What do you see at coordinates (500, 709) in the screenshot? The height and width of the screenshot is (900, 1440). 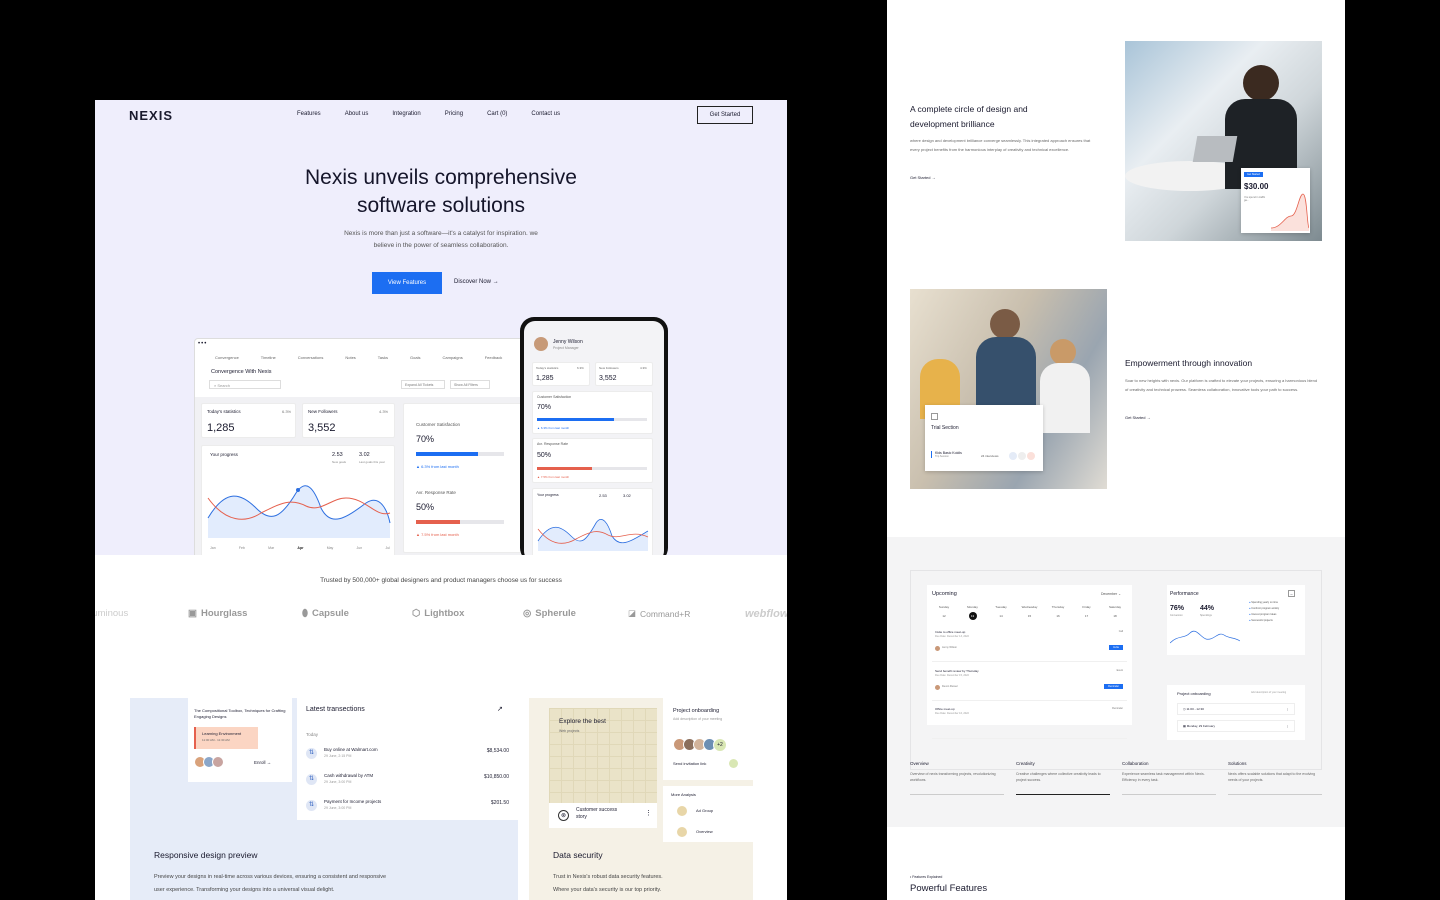 I see `external-link-icon: ↗` at bounding box center [500, 709].